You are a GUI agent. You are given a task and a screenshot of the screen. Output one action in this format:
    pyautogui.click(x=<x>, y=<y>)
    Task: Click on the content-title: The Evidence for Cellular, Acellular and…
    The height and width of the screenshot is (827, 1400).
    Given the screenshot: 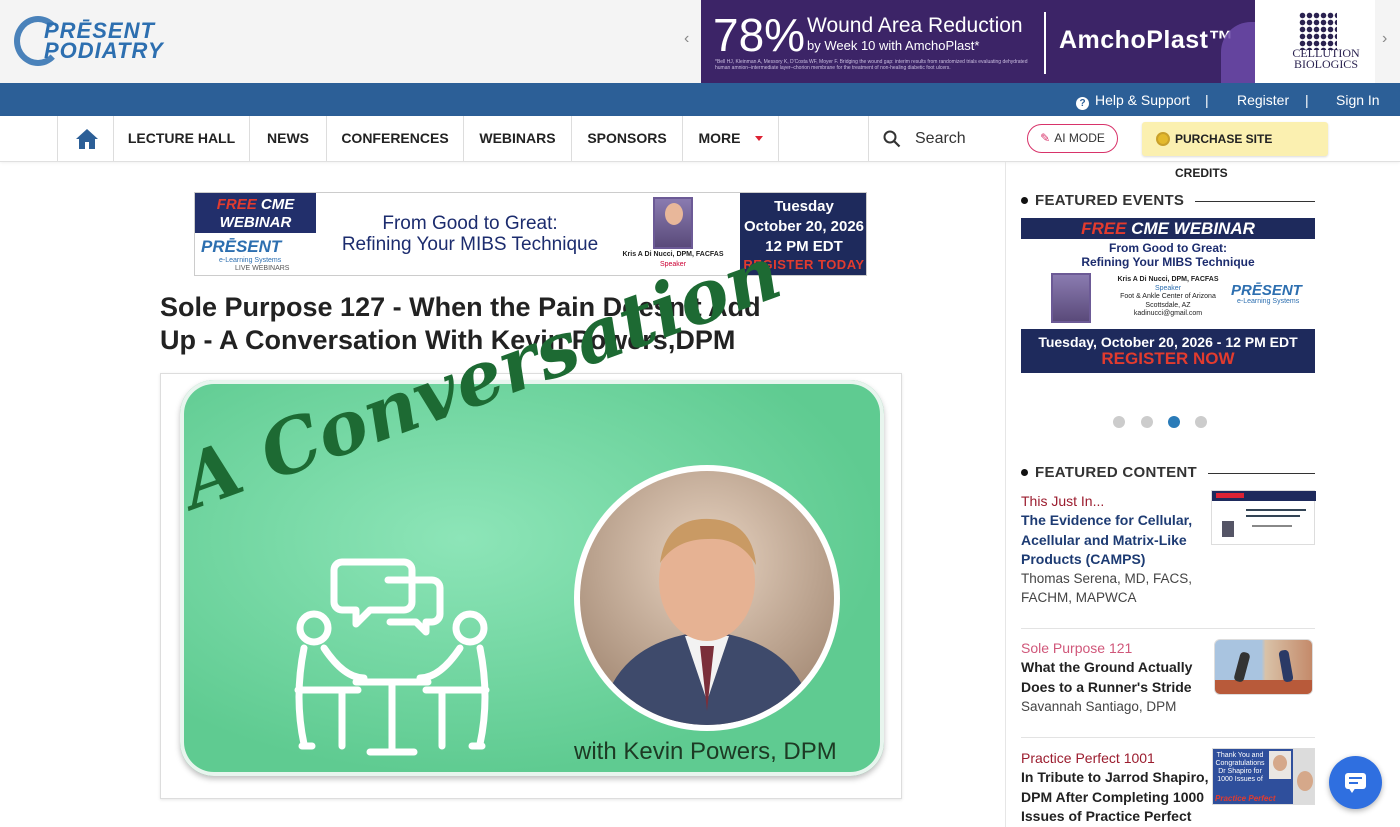 What is the action you would take?
    pyautogui.click(x=1115, y=540)
    